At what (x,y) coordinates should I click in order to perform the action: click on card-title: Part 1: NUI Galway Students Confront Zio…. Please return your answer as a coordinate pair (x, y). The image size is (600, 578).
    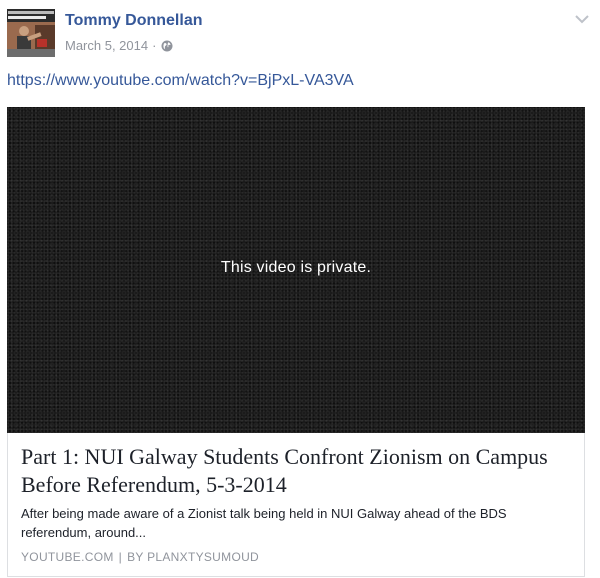
    Looking at the image, I should click on (296, 471).